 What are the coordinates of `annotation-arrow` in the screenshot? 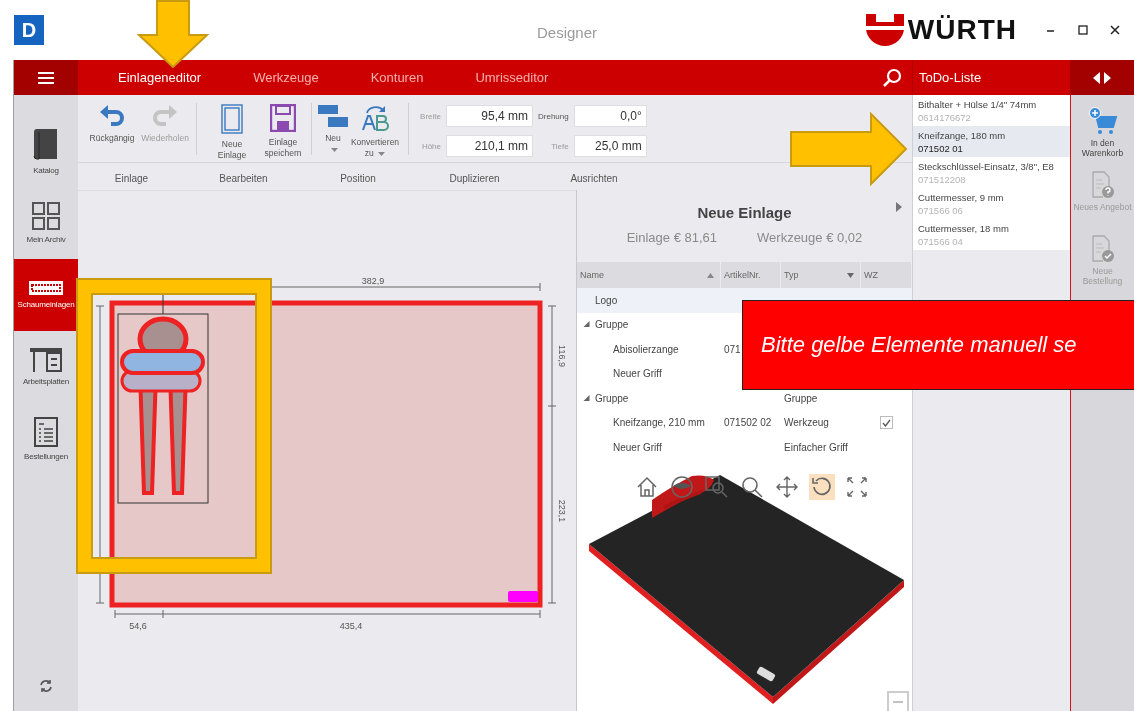 It's located at (173, 34).